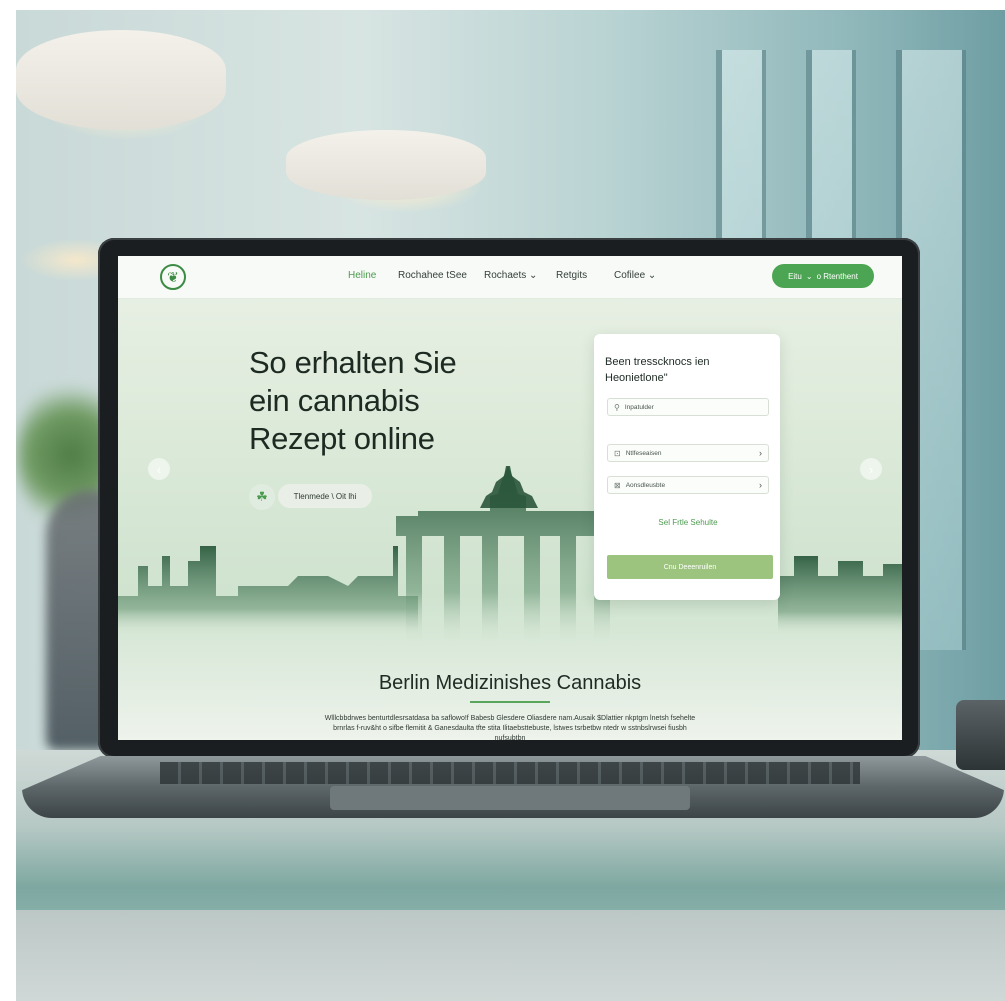  I want to click on logo-icon: ❦, so click(173, 277).